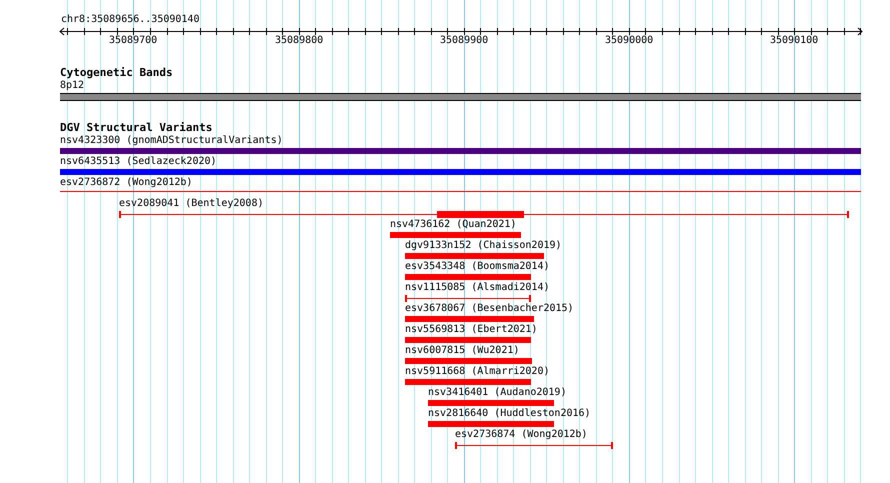 The width and height of the screenshot is (890, 483). I want to click on tick-label: 35090000, so click(629, 41).